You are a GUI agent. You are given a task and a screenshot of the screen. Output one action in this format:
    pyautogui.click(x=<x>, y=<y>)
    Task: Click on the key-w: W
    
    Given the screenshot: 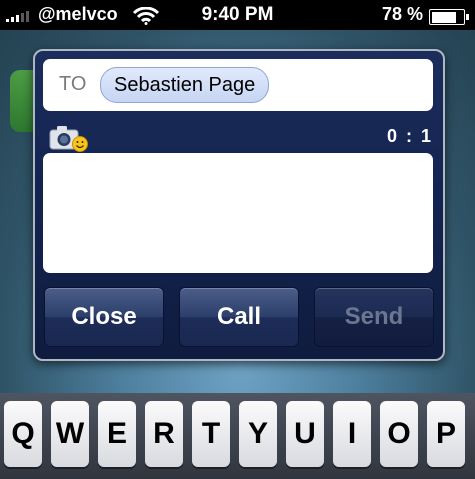 What is the action you would take?
    pyautogui.click(x=70, y=434)
    